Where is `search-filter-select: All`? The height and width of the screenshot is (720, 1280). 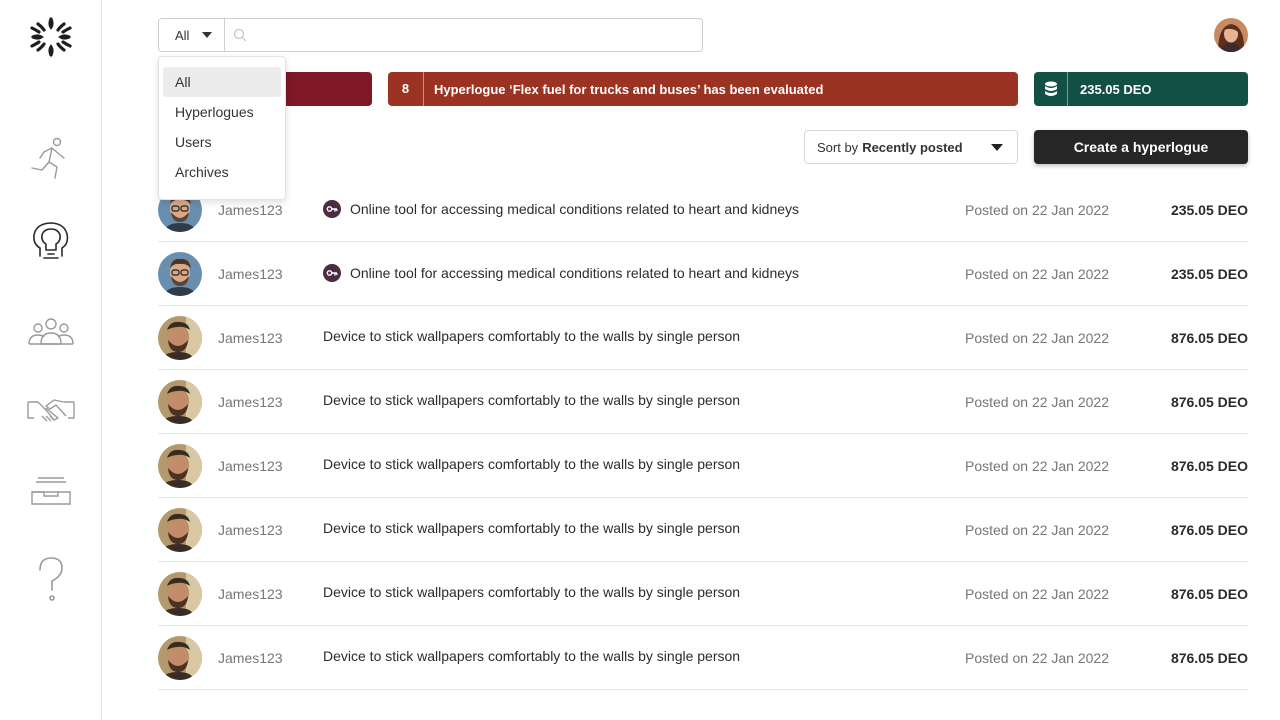
search-filter-select: All is located at coordinates (192, 35).